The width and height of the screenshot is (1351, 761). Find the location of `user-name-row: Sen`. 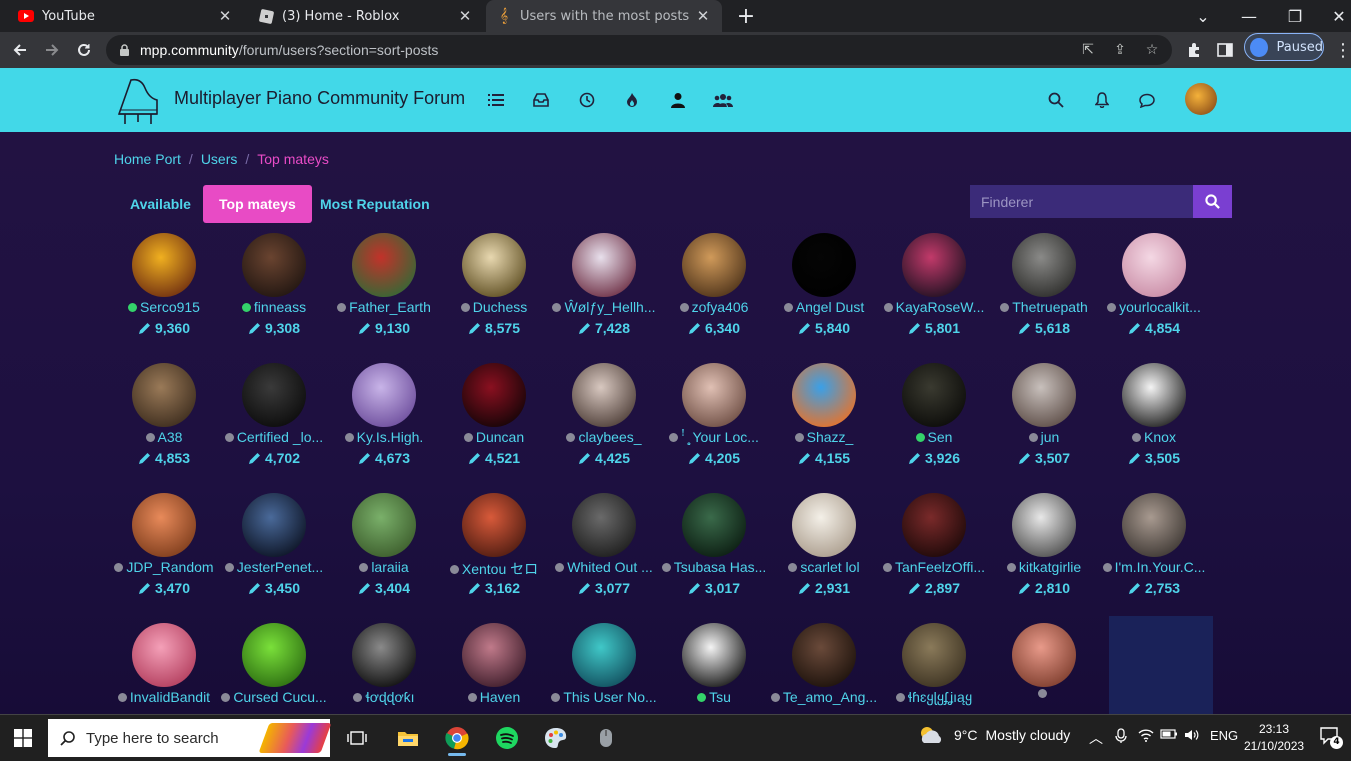

user-name-row: Sen is located at coordinates (934, 437).